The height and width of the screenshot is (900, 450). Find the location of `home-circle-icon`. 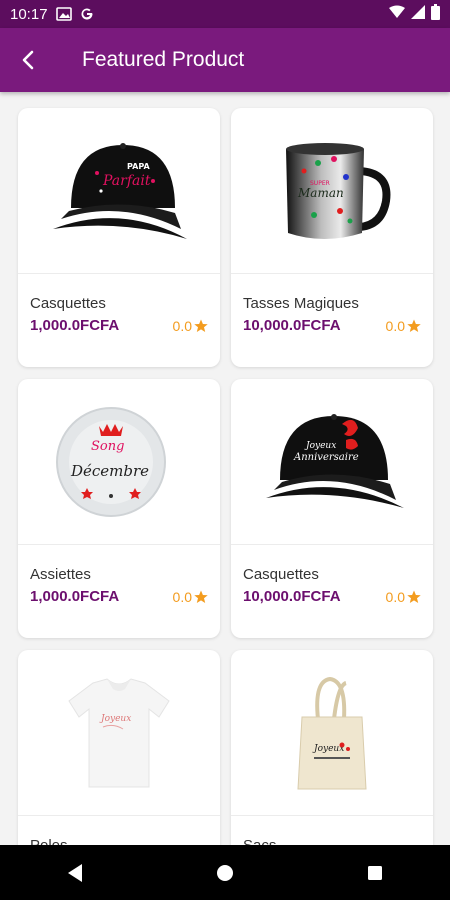

home-circle-icon is located at coordinates (225, 872).